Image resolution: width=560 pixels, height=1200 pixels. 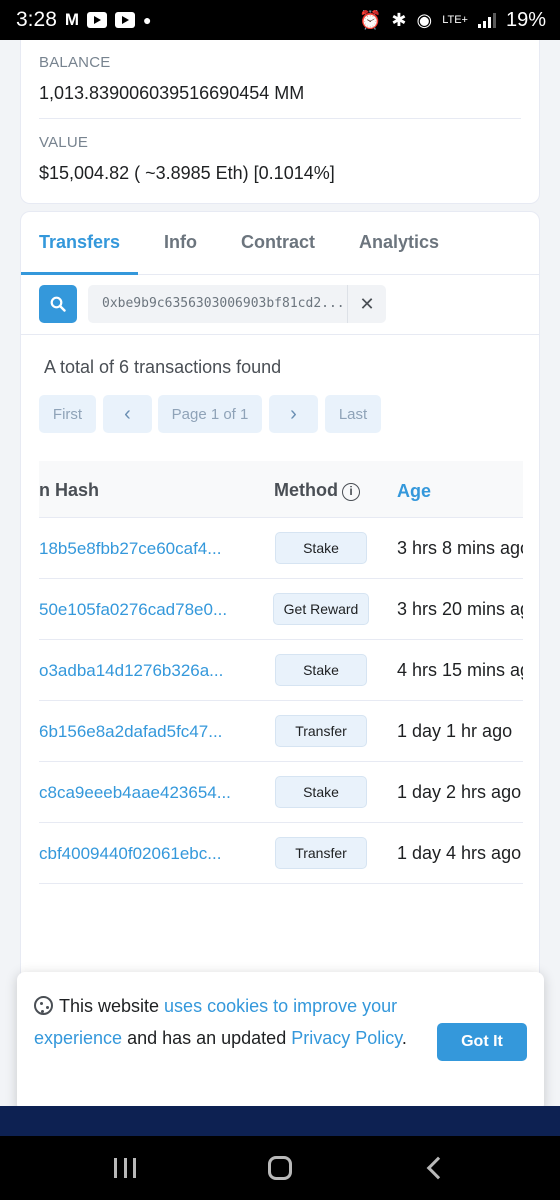 I want to click on tab-contract: Contract, so click(x=278, y=242).